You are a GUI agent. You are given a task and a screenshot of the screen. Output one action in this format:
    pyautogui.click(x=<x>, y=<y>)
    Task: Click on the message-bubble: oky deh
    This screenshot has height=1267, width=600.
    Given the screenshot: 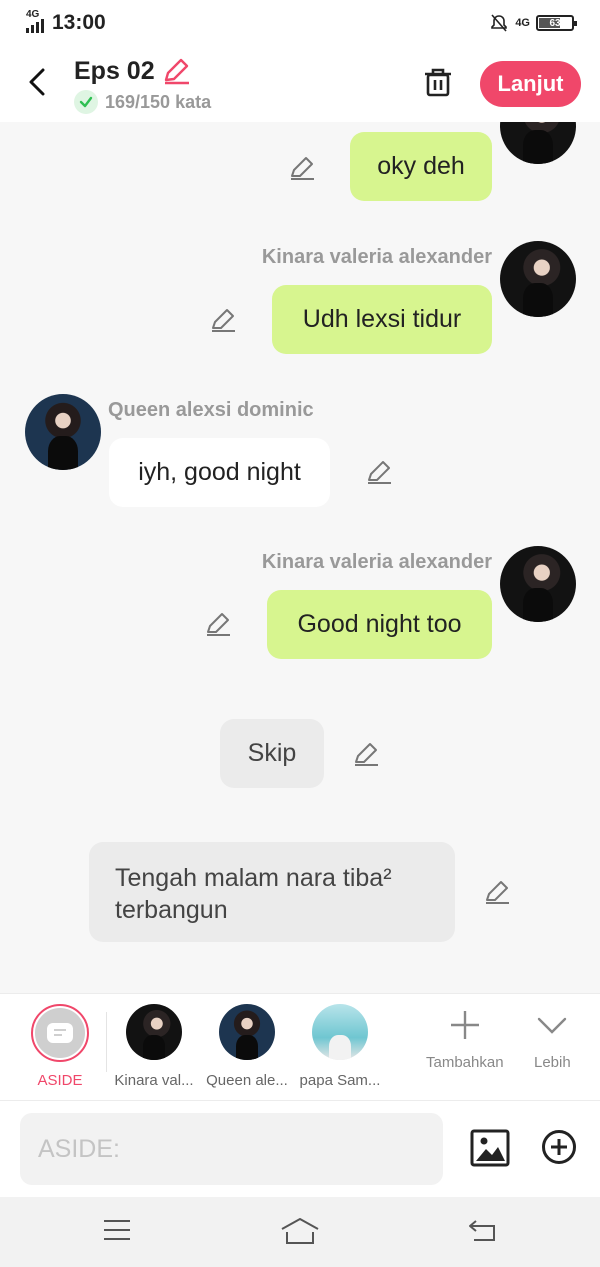 What is the action you would take?
    pyautogui.click(x=421, y=166)
    